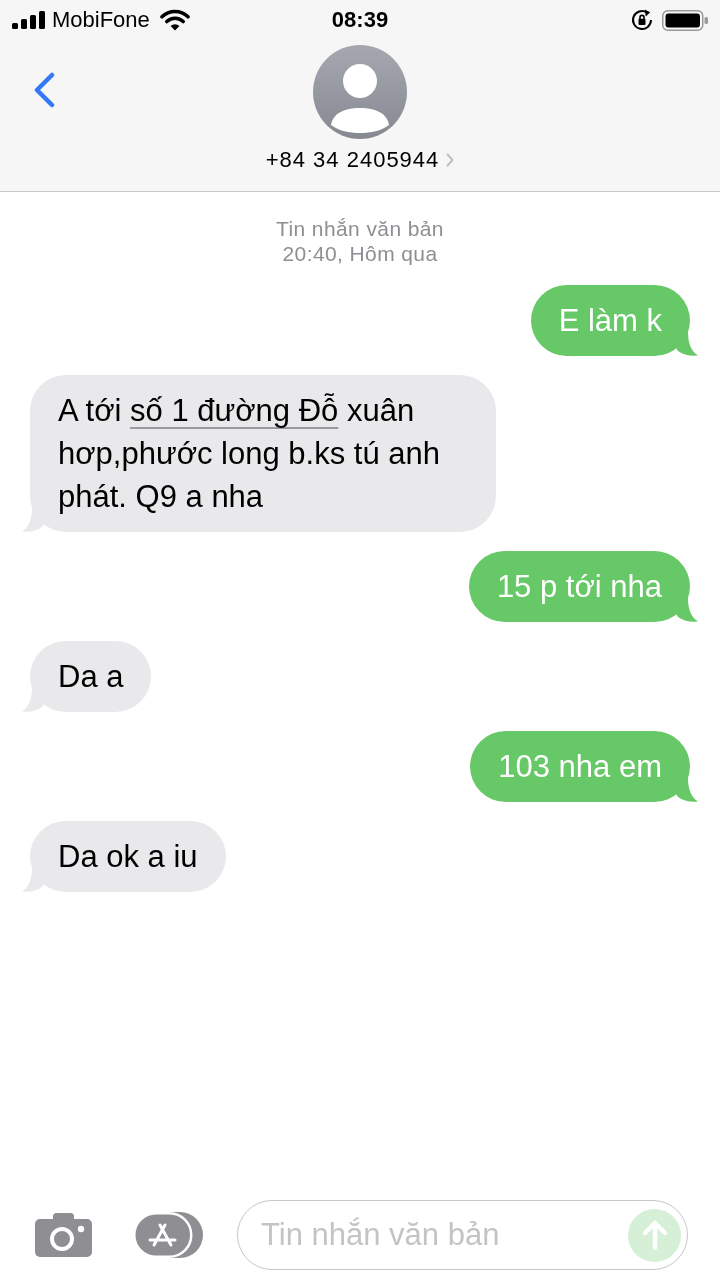 The width and height of the screenshot is (720, 1280). Describe the element at coordinates (168, 1235) in the screenshot. I see `apps-icon` at that location.